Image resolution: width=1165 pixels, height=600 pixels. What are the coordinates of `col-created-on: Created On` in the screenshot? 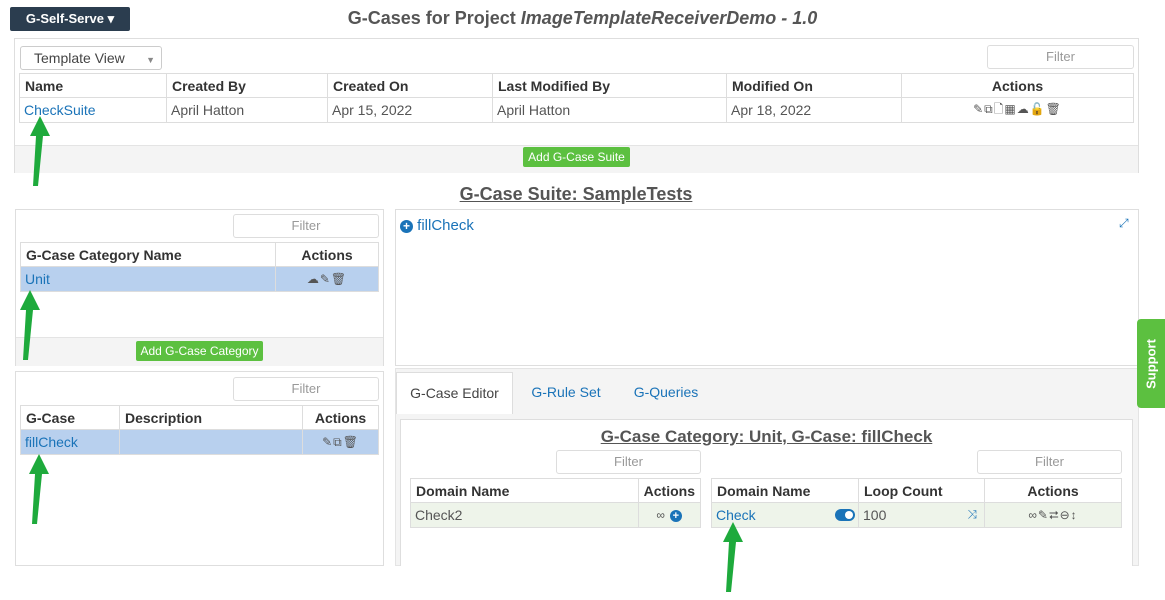 It's located at (410, 85).